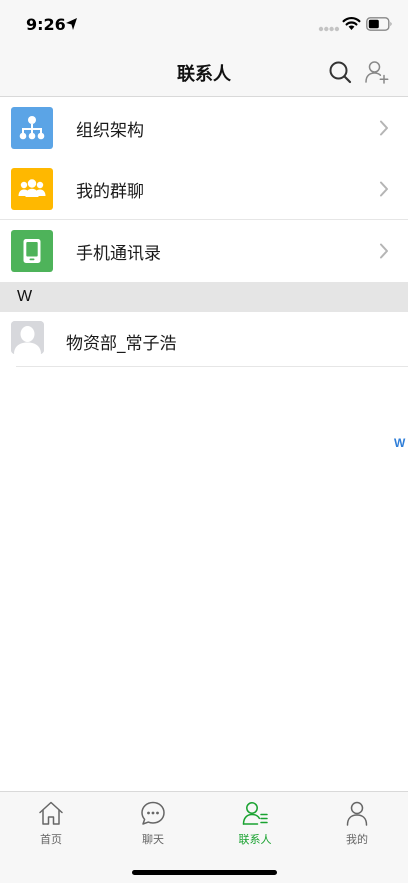 Image resolution: width=408 pixels, height=883 pixels. I want to click on menu-item-label: 我的群聊, so click(110, 192).